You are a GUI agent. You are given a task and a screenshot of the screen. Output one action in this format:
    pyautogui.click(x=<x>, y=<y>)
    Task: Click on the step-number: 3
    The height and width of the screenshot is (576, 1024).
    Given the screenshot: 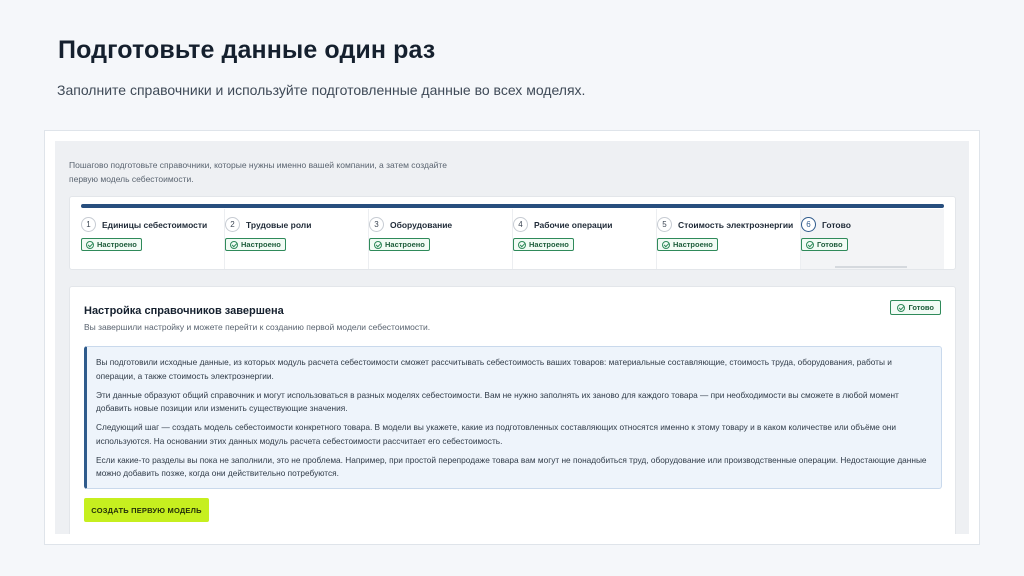 What is the action you would take?
    pyautogui.click(x=376, y=224)
    